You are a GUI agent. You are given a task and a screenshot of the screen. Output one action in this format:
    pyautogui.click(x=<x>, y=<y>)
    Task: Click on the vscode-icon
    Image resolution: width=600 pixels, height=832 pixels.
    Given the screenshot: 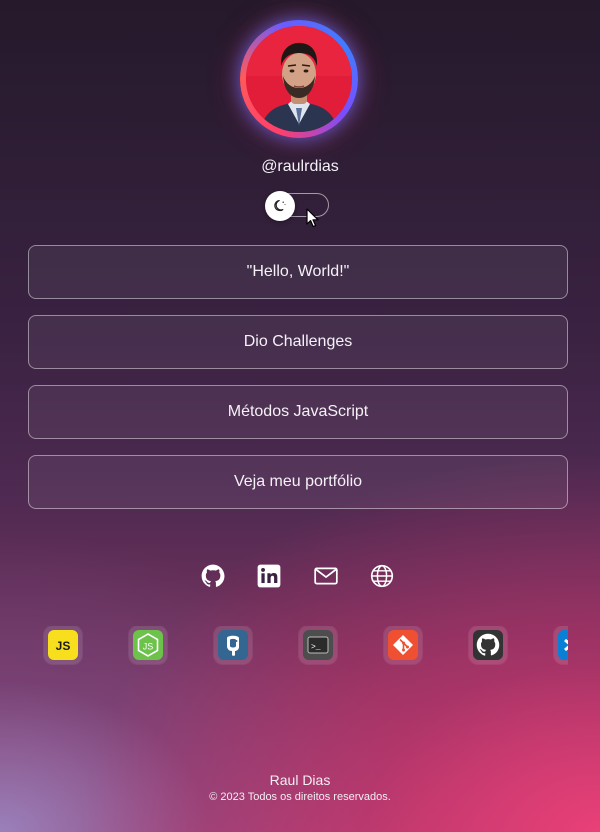 What is the action you would take?
    pyautogui.click(x=561, y=645)
    